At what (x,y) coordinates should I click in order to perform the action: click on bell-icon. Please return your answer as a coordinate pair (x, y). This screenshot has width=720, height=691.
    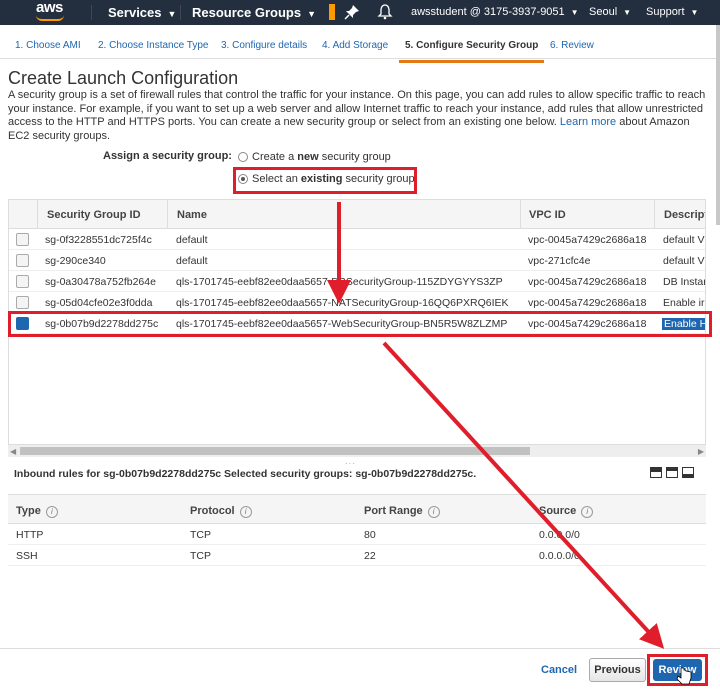
    Looking at the image, I should click on (385, 12).